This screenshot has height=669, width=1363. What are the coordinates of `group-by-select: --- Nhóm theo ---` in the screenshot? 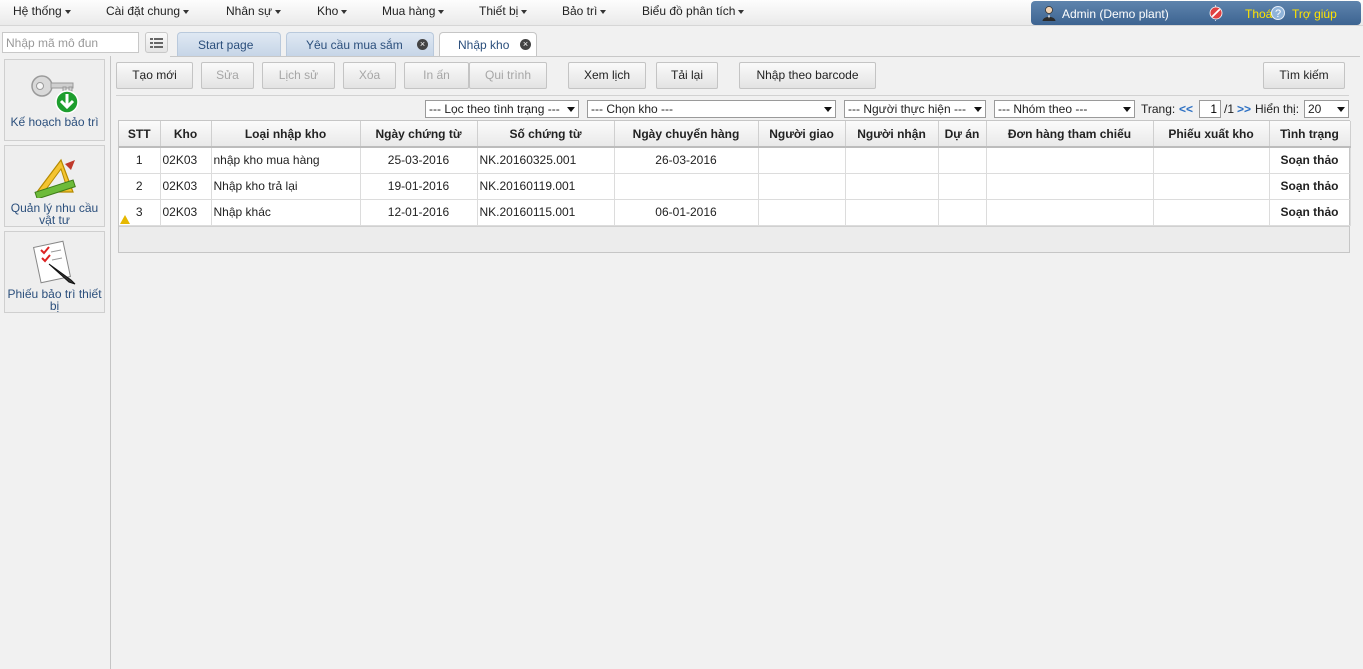 It's located at (1064, 109).